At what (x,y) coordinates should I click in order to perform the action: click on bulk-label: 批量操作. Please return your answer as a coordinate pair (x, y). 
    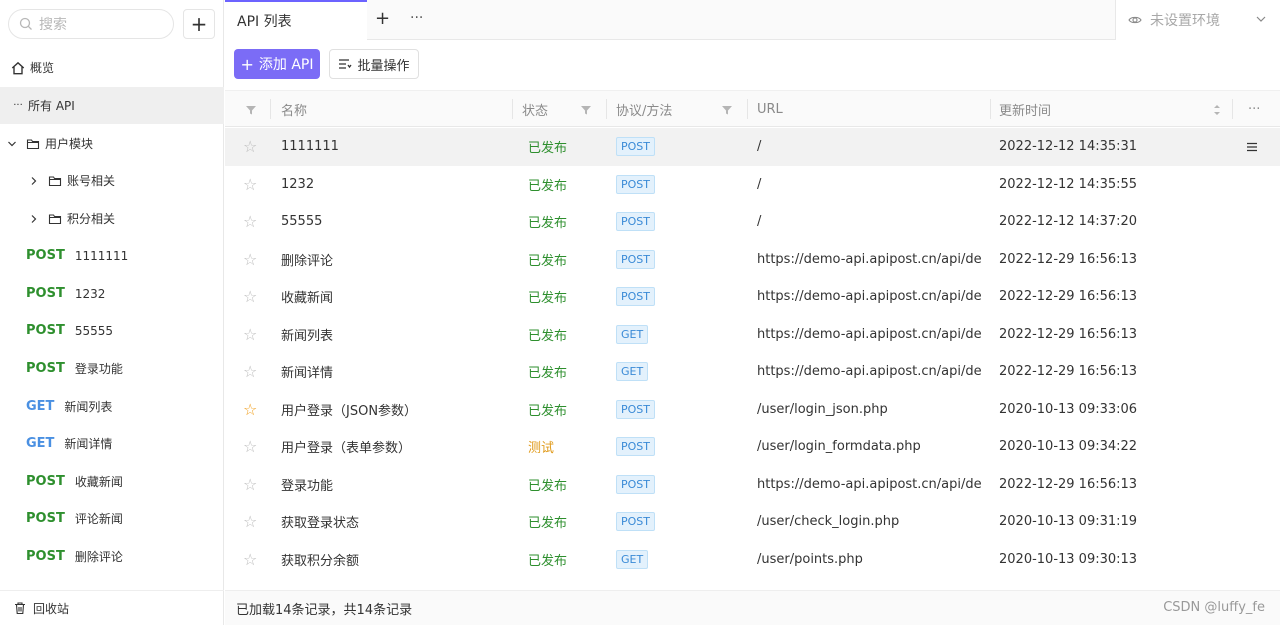
    Looking at the image, I should click on (383, 66).